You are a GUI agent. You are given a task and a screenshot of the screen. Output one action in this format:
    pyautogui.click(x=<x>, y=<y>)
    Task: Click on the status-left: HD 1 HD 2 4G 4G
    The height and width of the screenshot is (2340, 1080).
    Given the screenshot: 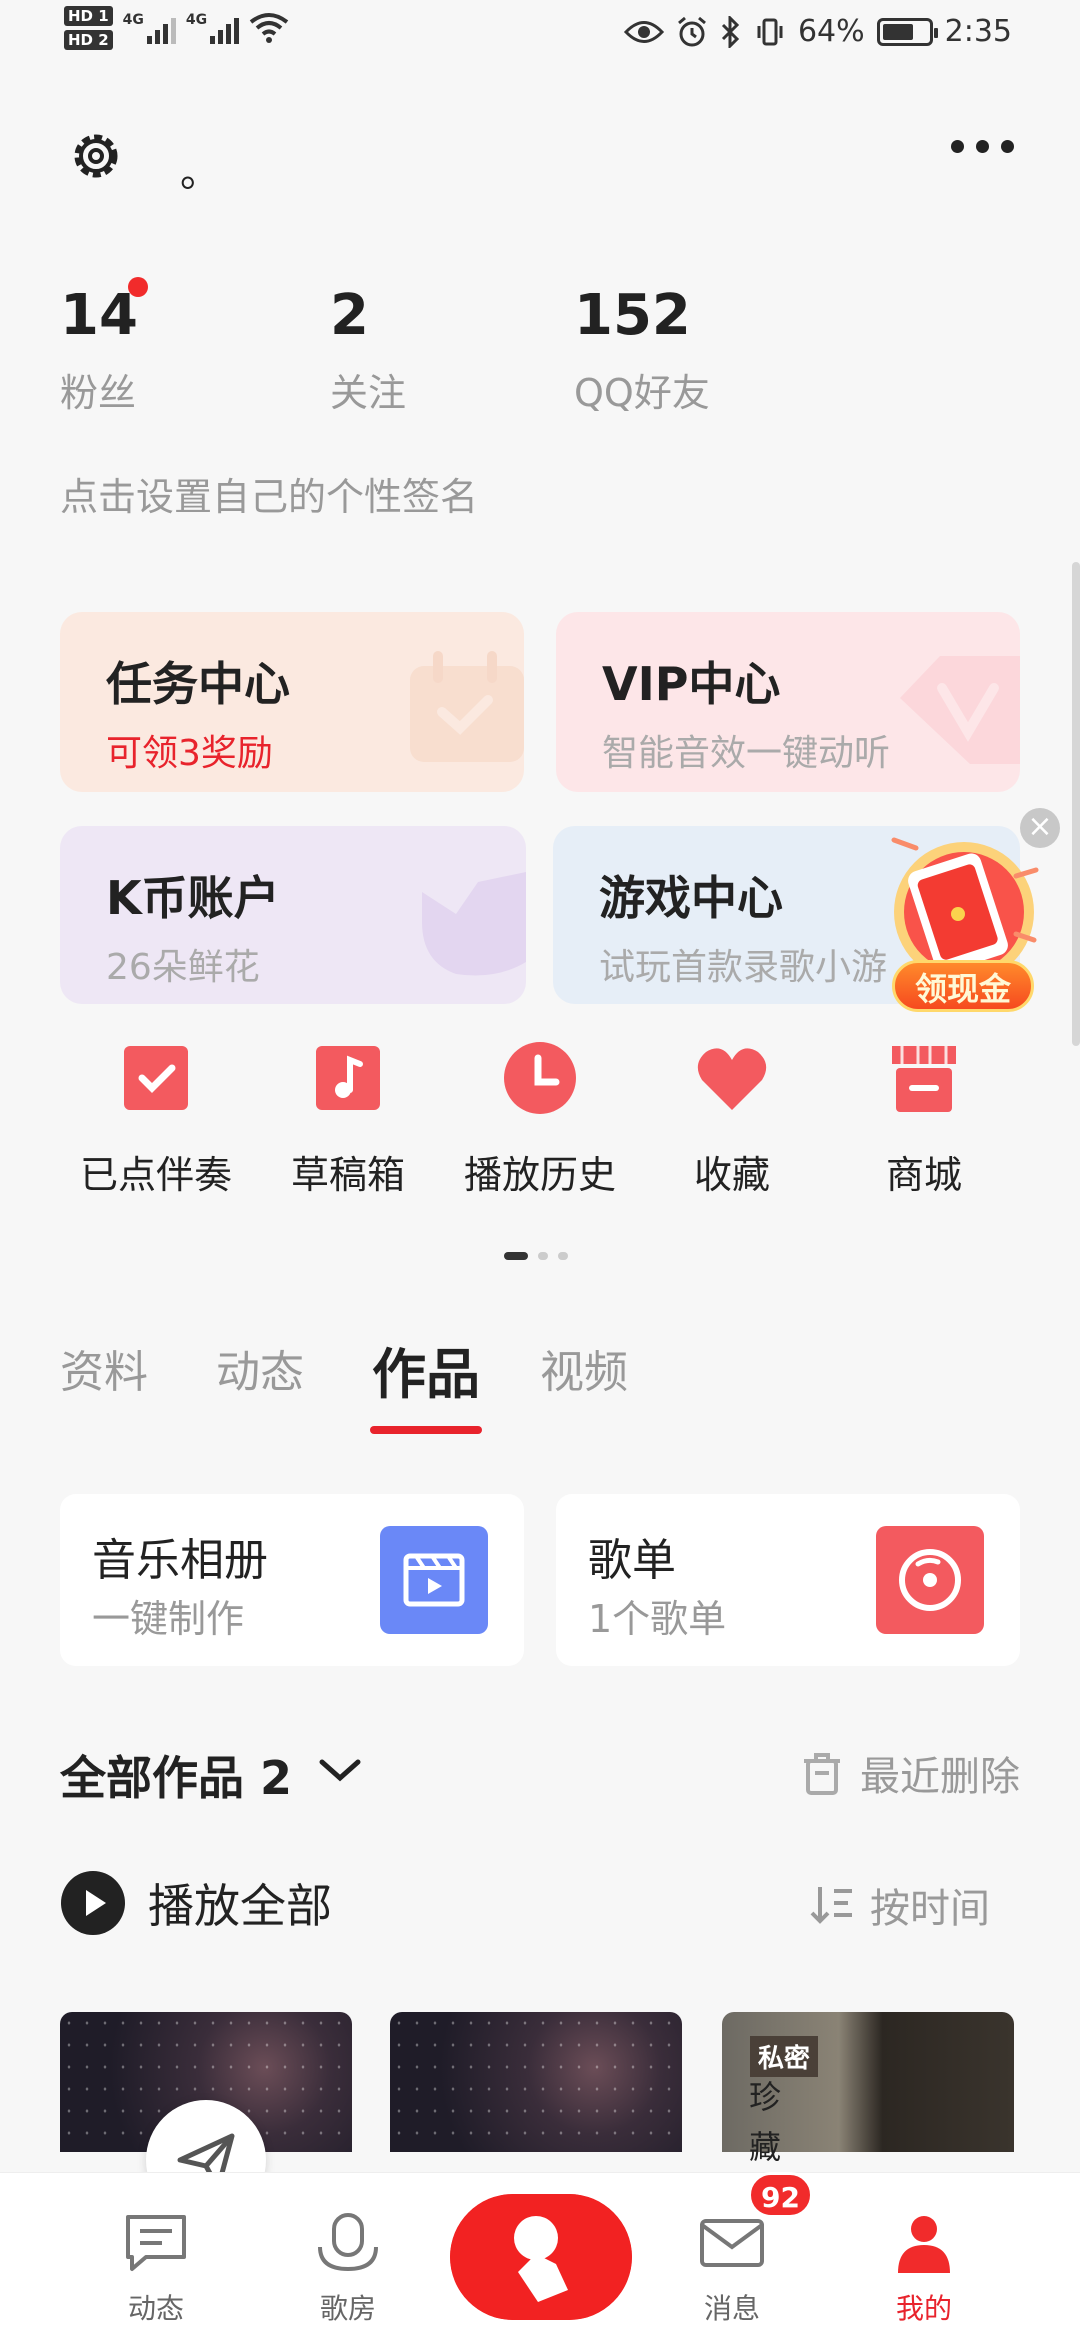 What is the action you would take?
    pyautogui.click(x=176, y=28)
    